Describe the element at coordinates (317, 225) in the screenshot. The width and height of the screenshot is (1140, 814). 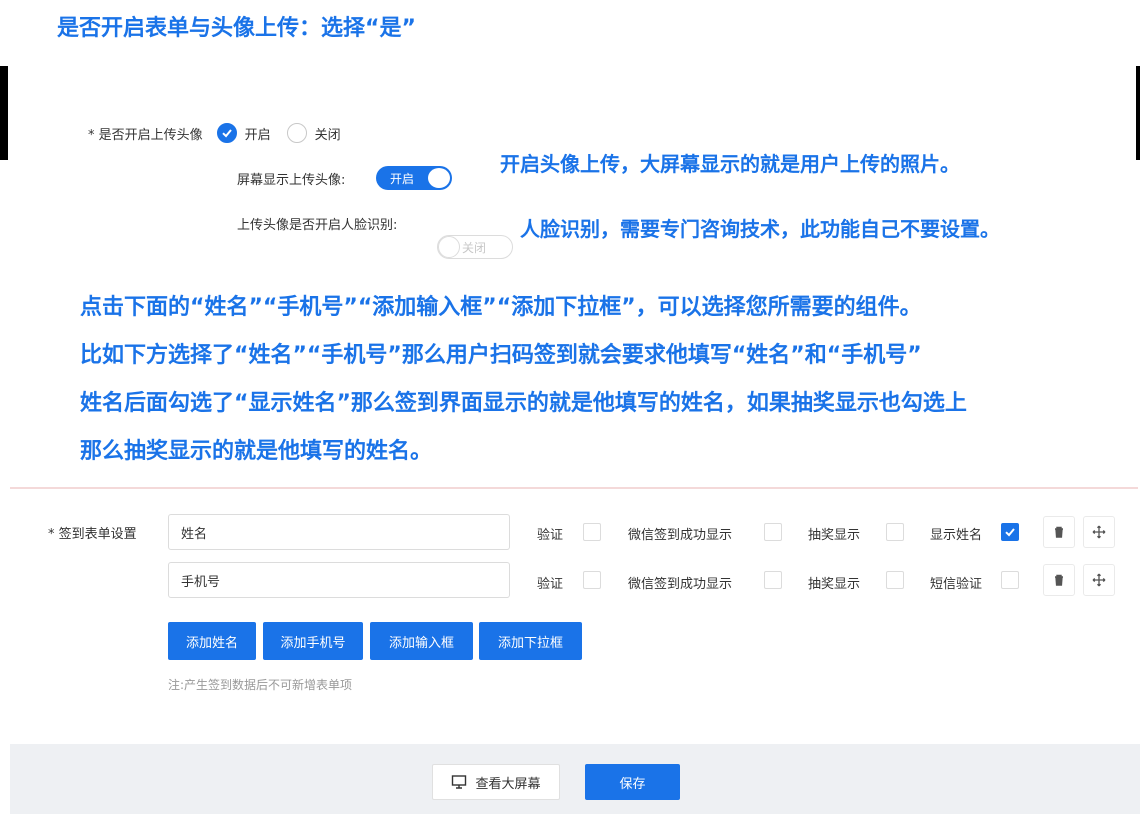
I see `face-recognition-label: 上传头像是否开启人脸识别:` at that location.